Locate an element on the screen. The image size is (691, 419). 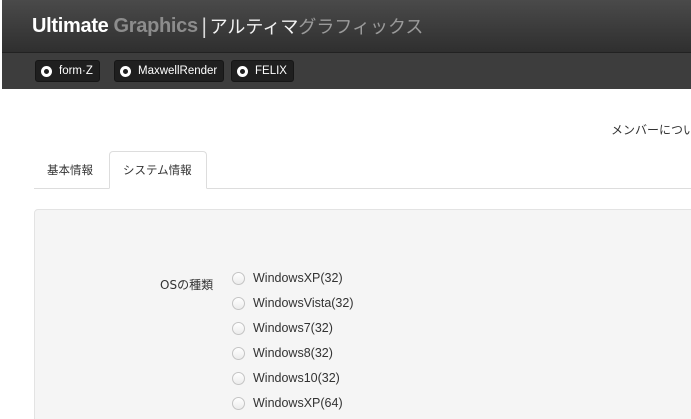
brand-bar: Ultimate Graphics | アルティマ グラフィックス is located at coordinates (346, 26).